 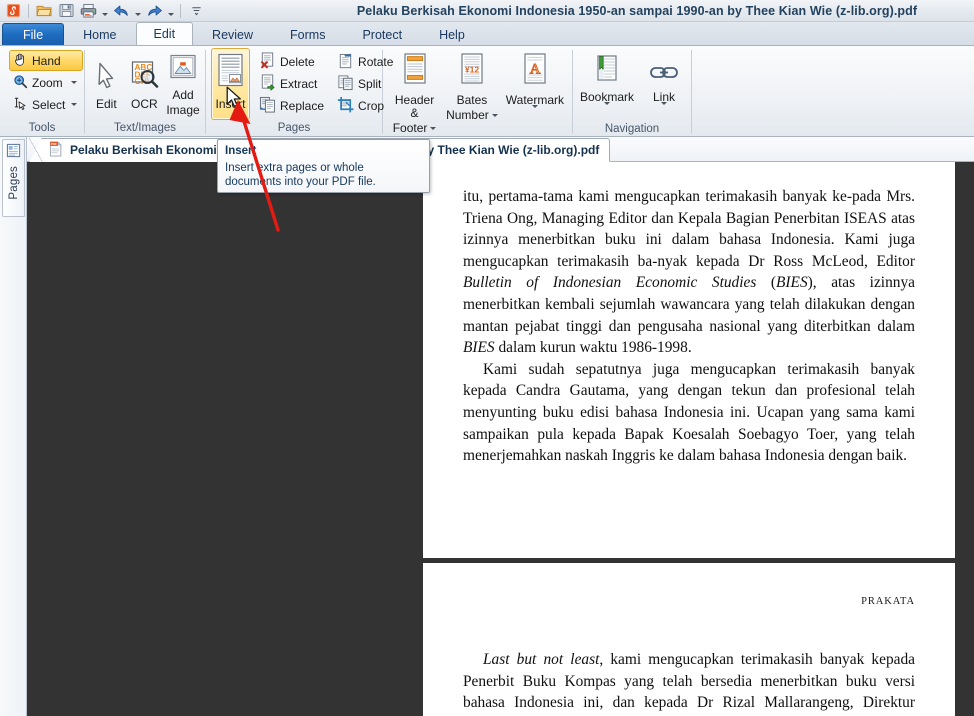 I want to click on ribbon-tab-strip: File Home Edit Review Forms Protect Help, so click(x=487, y=34).